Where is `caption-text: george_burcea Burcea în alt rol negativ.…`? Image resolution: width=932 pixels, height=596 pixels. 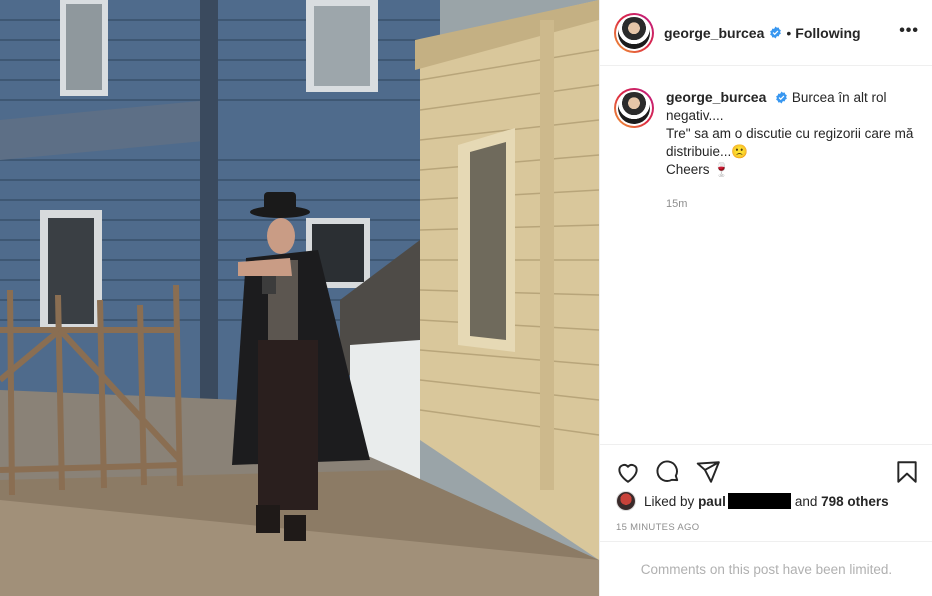 caption-text: george_burcea Burcea în alt rol negativ.… is located at coordinates (791, 133).